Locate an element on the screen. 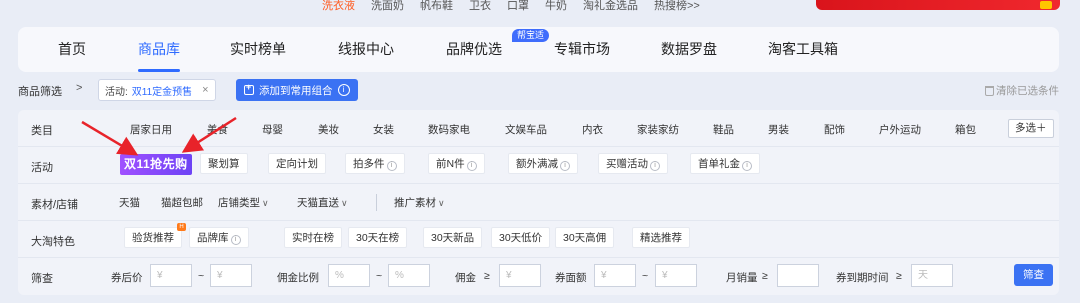  coupon-min-input: ¥ is located at coordinates (615, 275).